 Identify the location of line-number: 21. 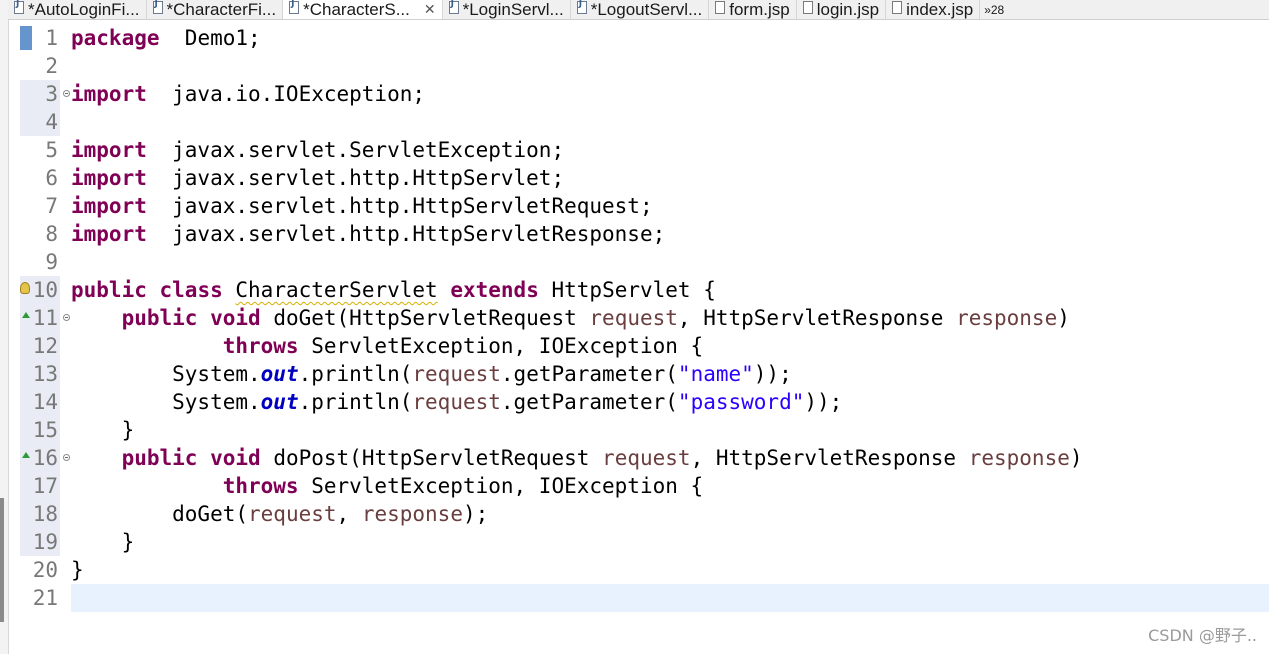
(40, 598).